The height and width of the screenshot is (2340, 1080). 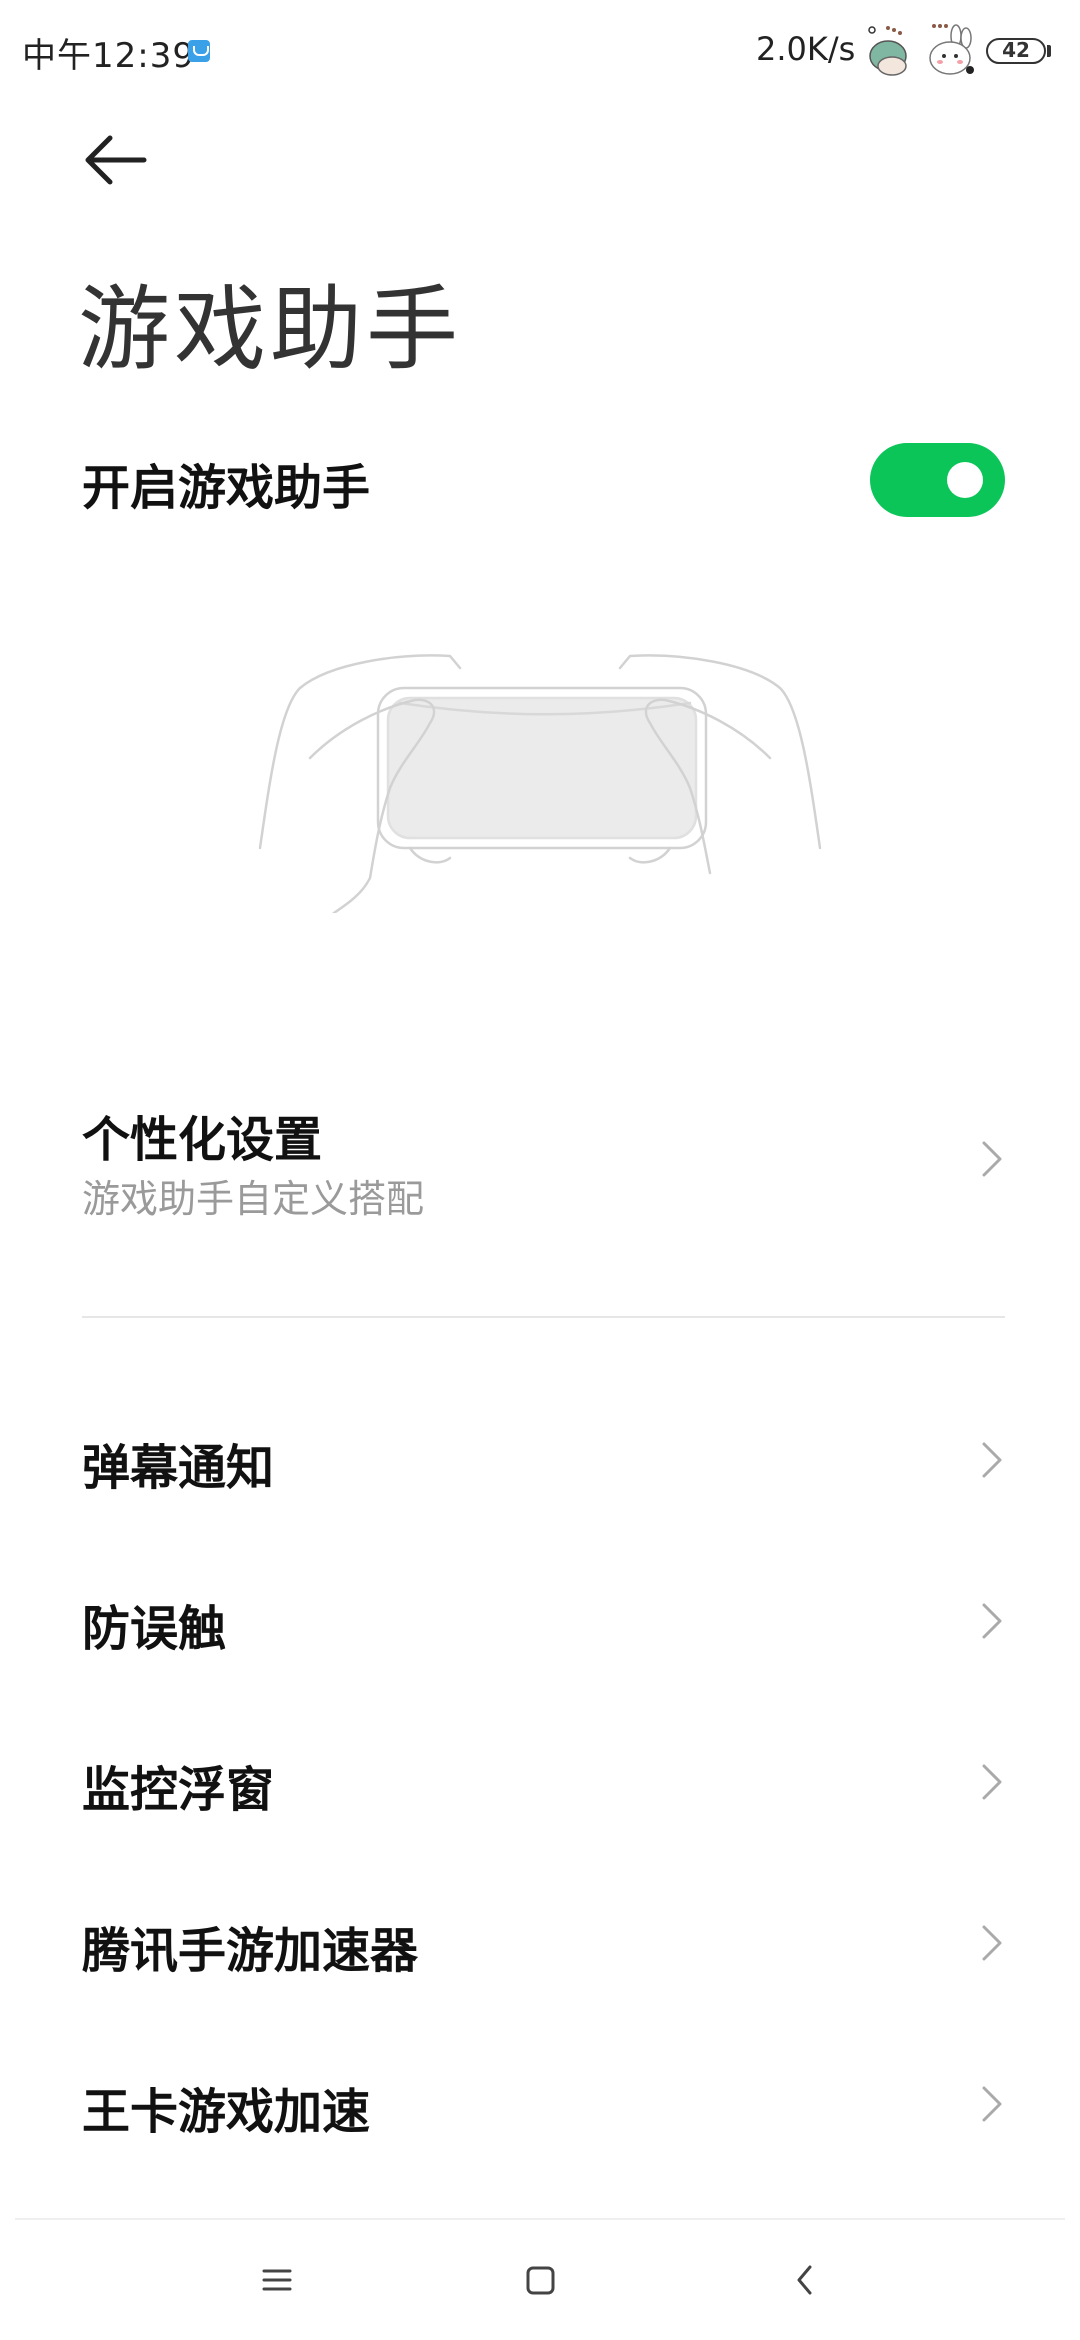 I want to click on system-navigation-bar, so click(x=540, y=2280).